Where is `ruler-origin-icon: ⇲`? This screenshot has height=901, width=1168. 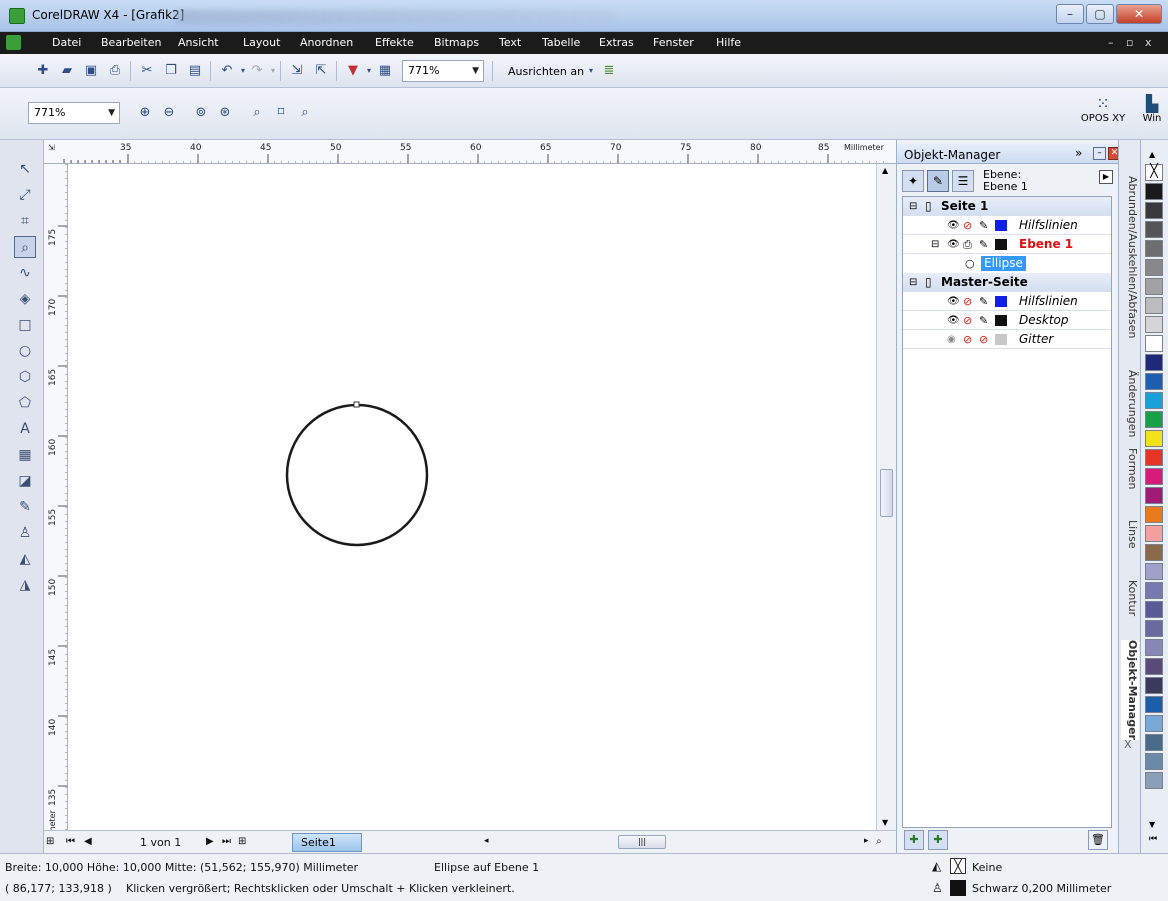 ruler-origin-icon: ⇲ is located at coordinates (51, 147).